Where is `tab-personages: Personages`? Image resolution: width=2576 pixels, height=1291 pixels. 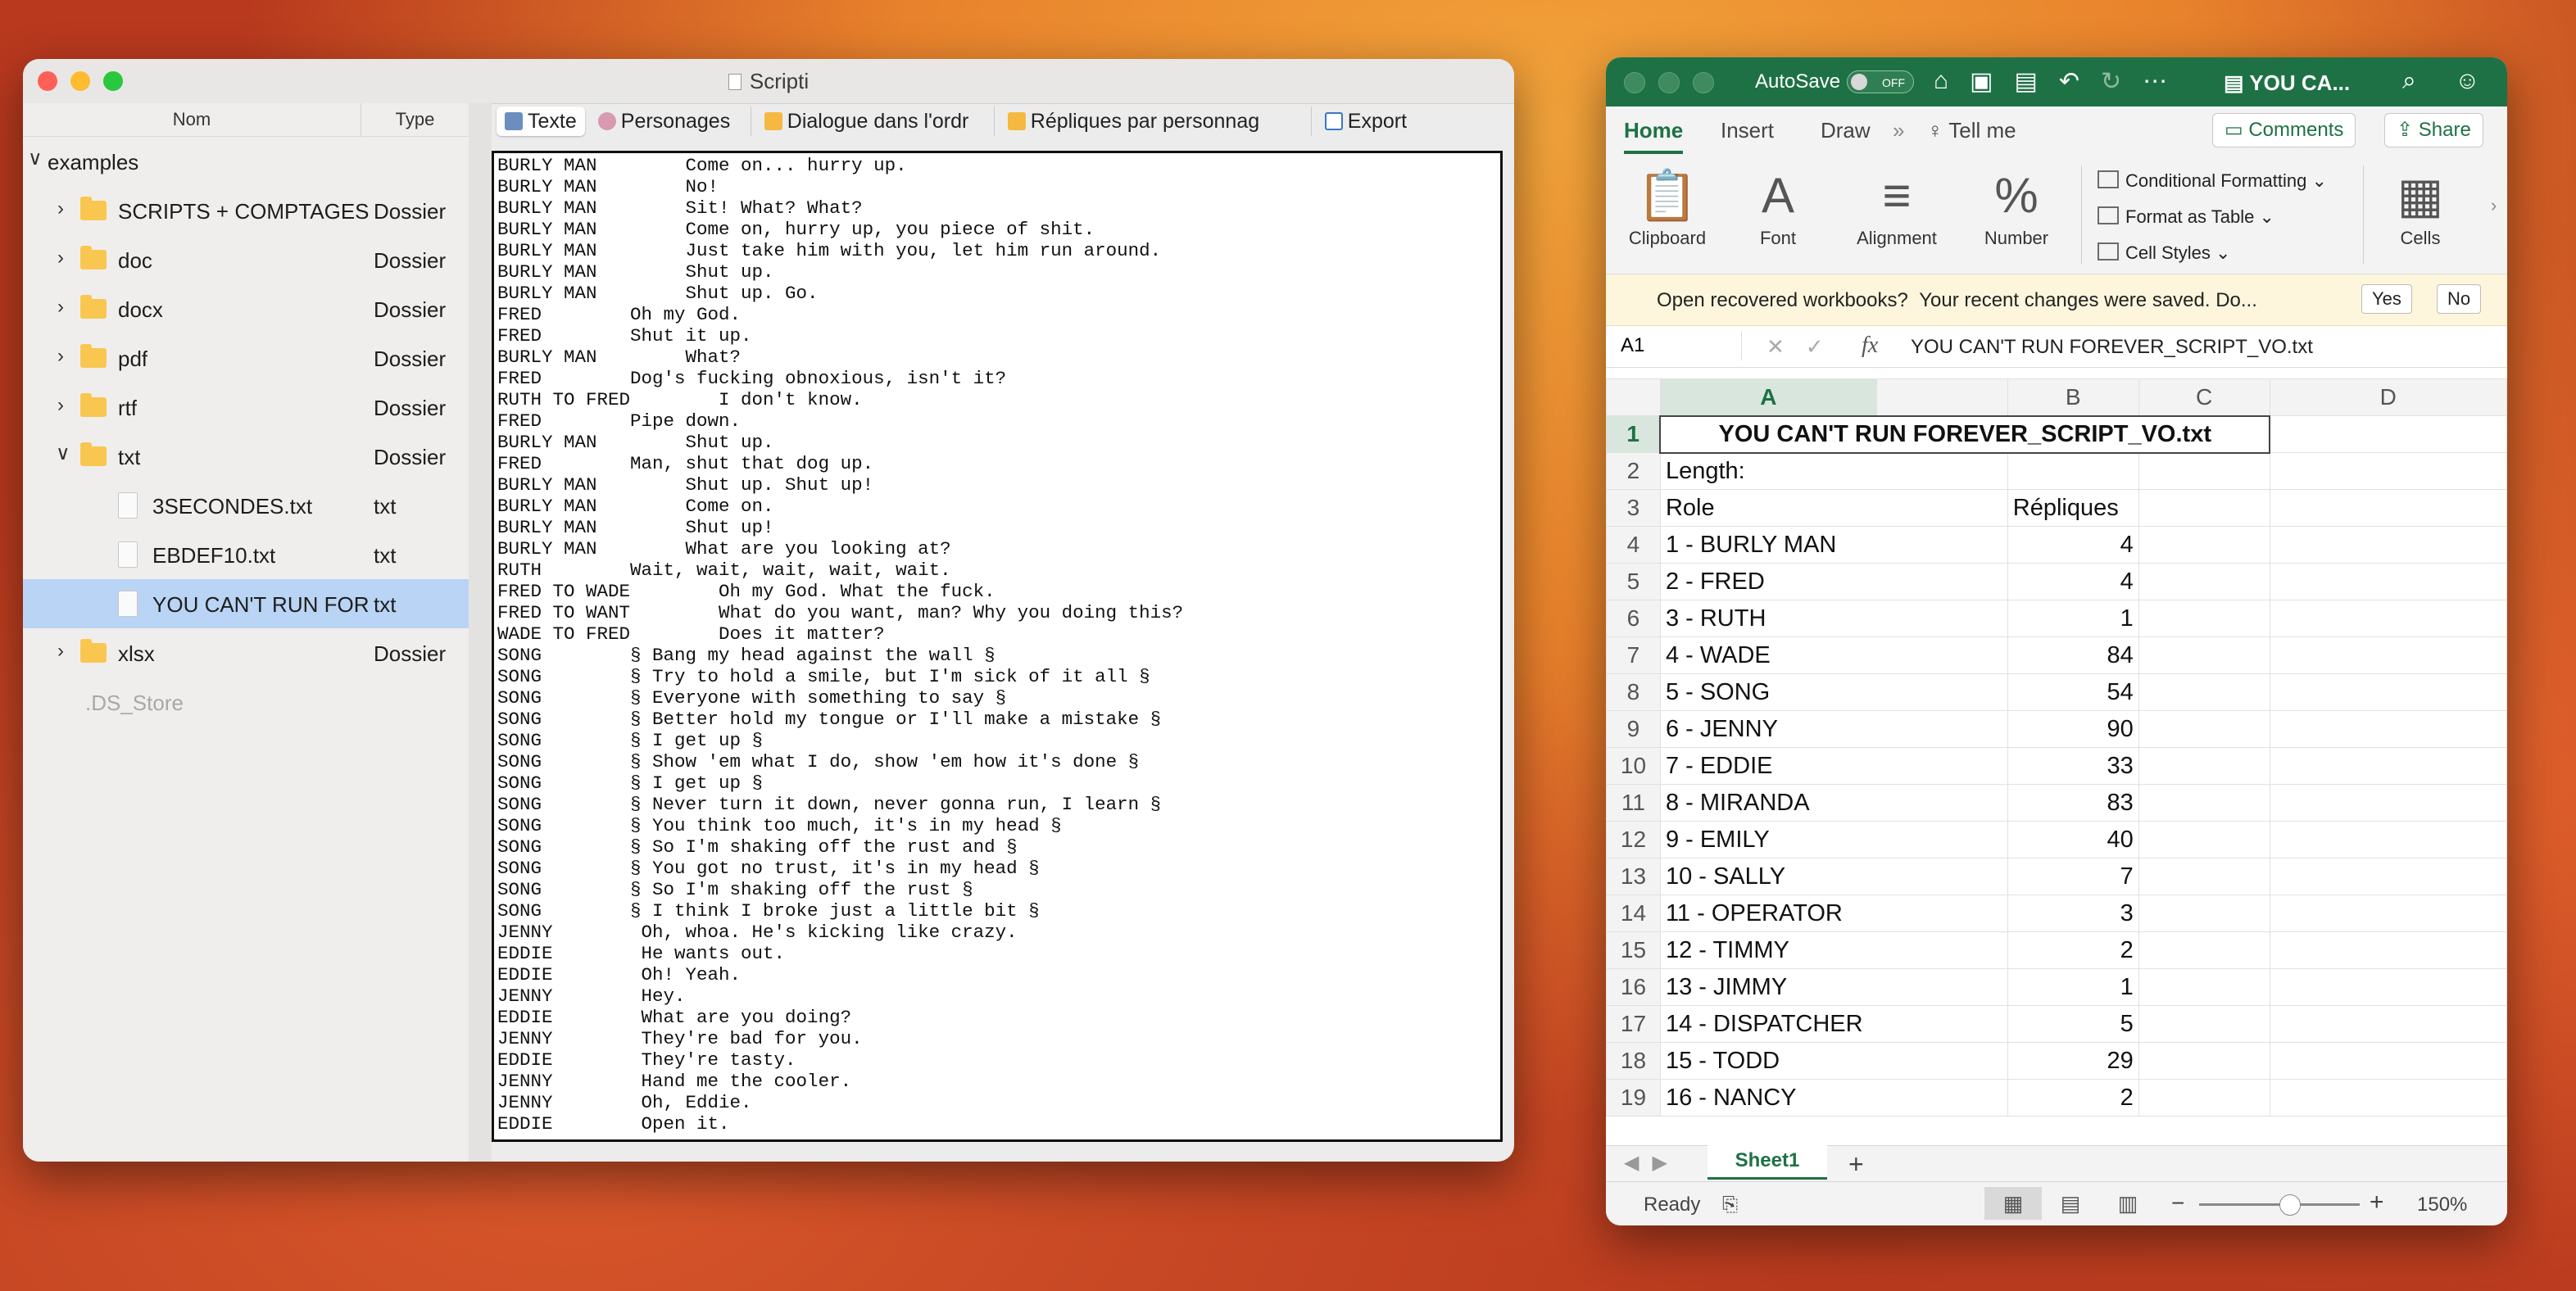
tab-personages: Personages is located at coordinates (670, 121).